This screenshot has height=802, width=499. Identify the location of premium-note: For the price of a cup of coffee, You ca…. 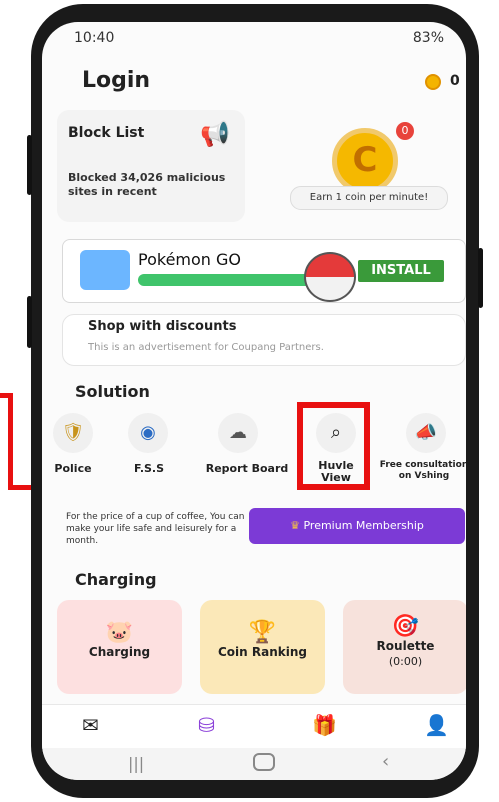
(155, 529).